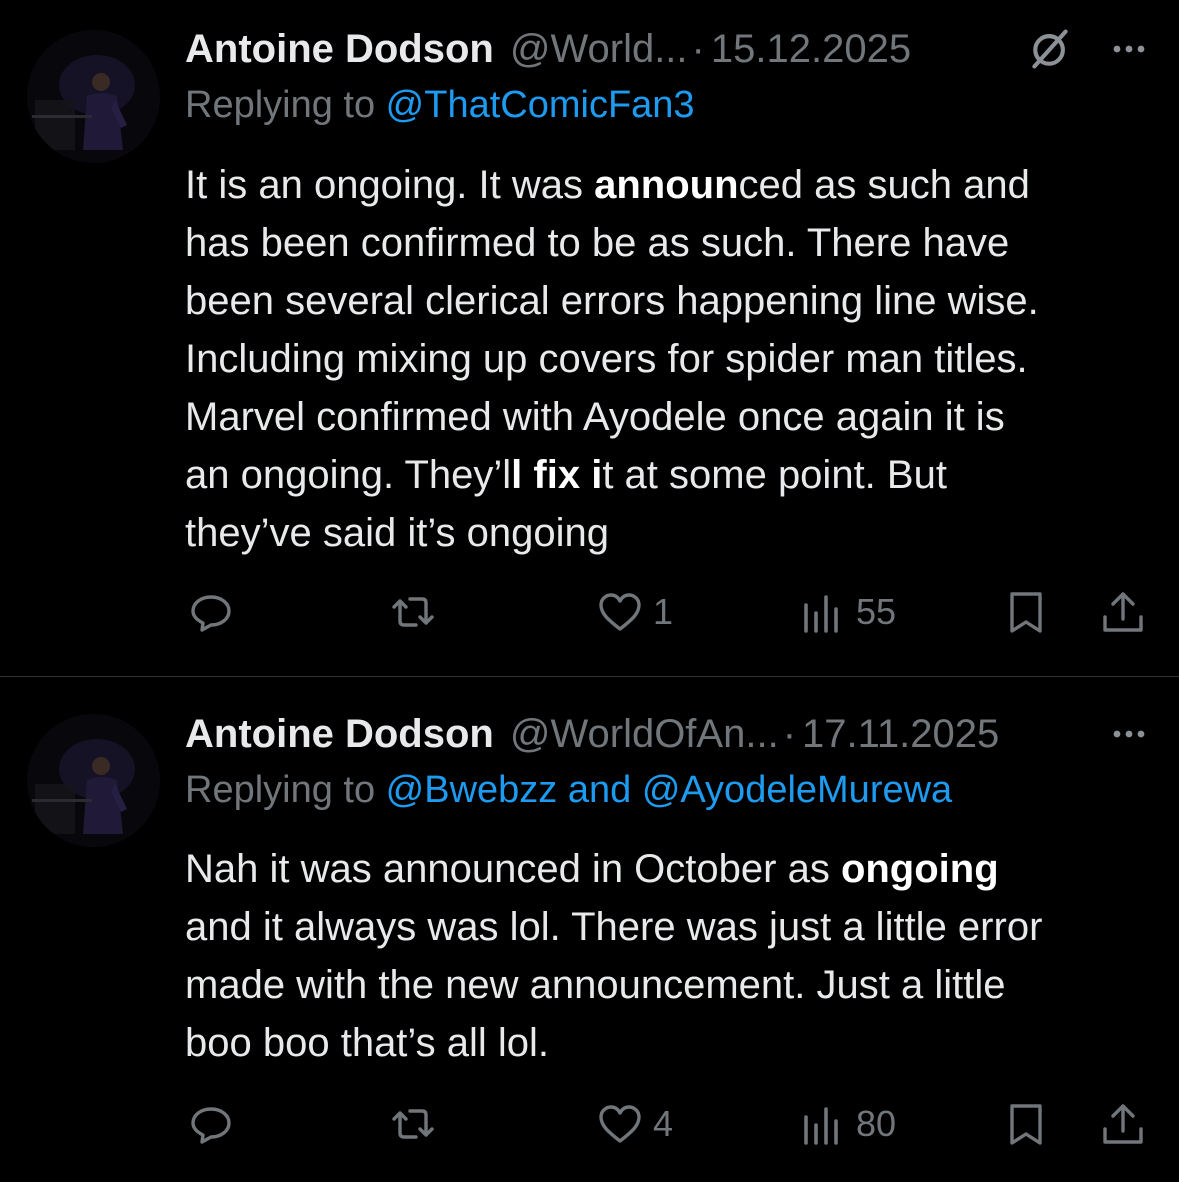 The image size is (1179, 1182). I want to click on action-bar: 4 80, so click(589, 1124).